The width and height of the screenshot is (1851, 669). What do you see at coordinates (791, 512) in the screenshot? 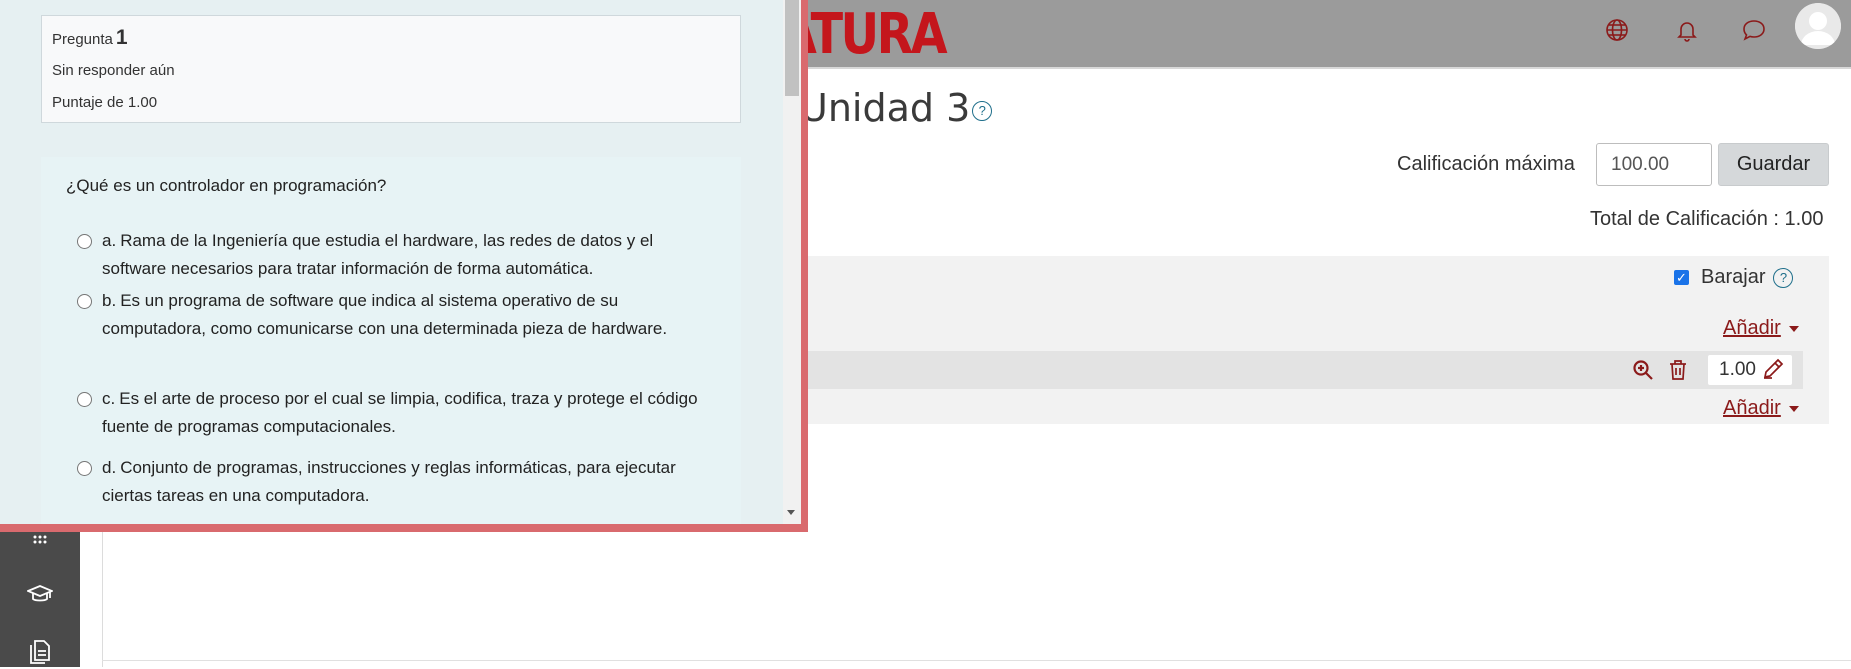
I see `scroll-down-arrow-icon` at bounding box center [791, 512].